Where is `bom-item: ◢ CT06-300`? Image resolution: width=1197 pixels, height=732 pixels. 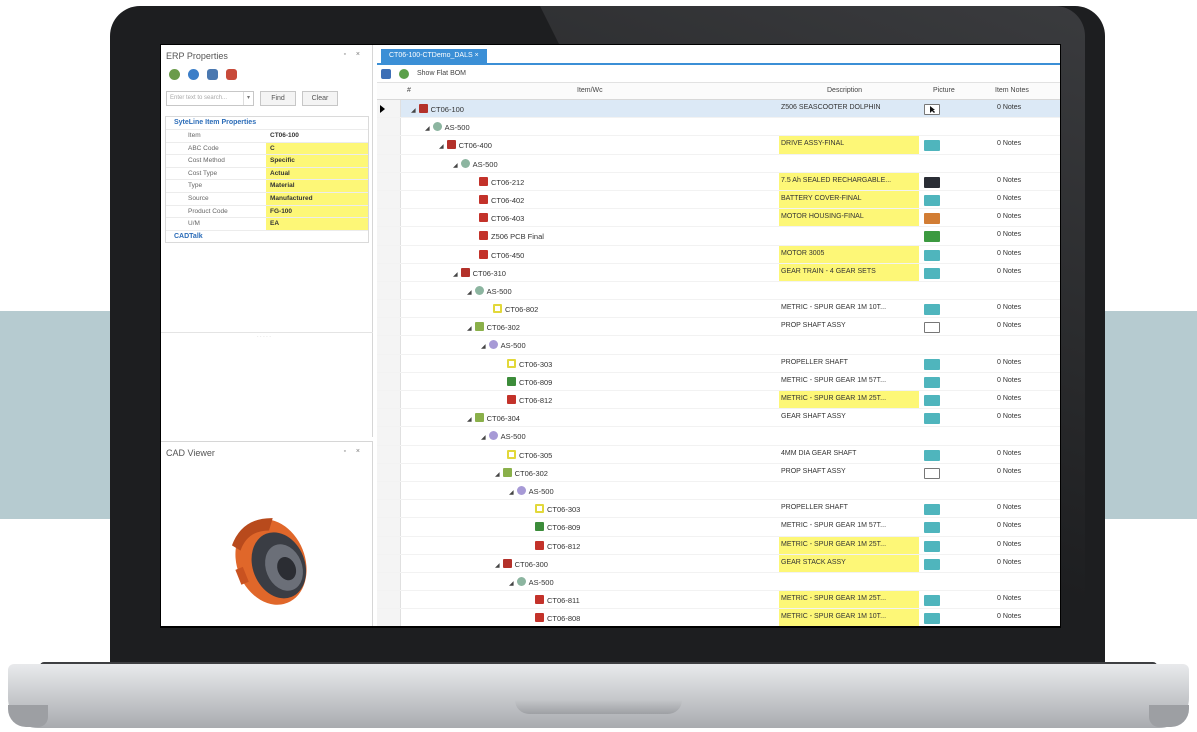 bom-item: ◢ CT06-300 is located at coordinates (521, 563).